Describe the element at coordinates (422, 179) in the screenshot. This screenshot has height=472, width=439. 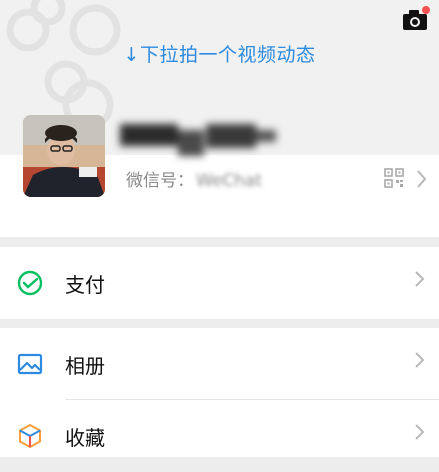
I see `profile-chevron-right-icon` at that location.